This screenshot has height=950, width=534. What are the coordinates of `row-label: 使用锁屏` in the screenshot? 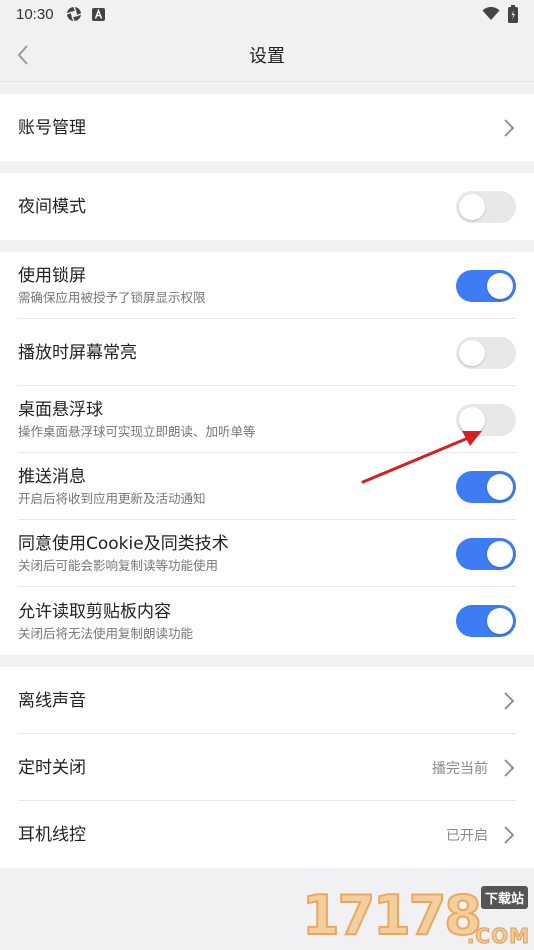 It's located at (52, 276).